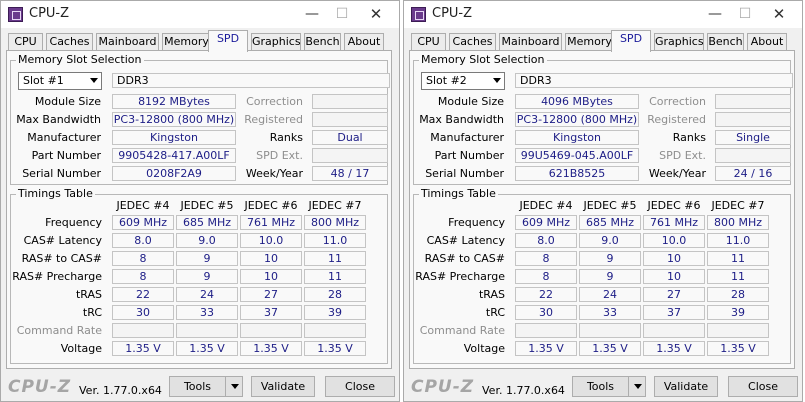 The image size is (805, 402). What do you see at coordinates (271, 294) in the screenshot?
I see `timings-cell: 27` at bounding box center [271, 294].